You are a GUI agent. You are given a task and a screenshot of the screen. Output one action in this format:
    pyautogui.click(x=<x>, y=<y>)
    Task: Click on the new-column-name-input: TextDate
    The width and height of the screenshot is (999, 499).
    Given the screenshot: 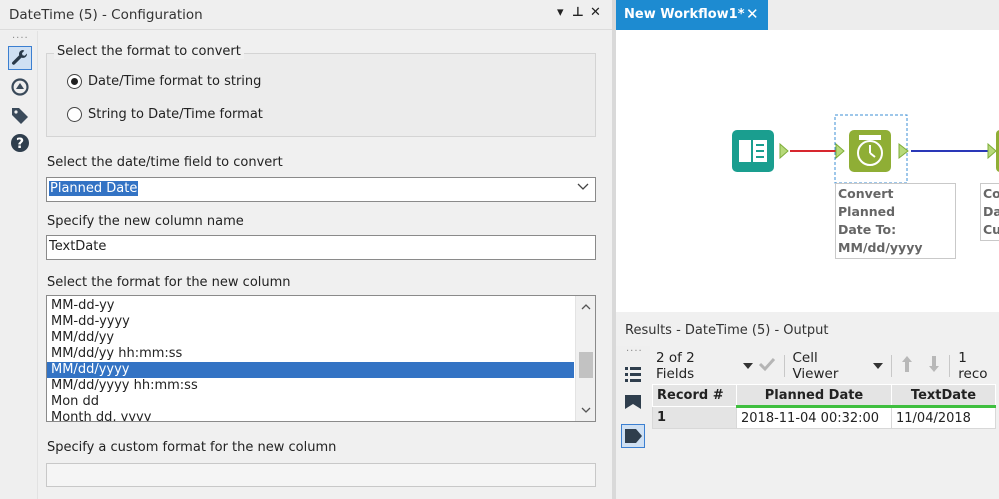 What is the action you would take?
    pyautogui.click(x=321, y=247)
    